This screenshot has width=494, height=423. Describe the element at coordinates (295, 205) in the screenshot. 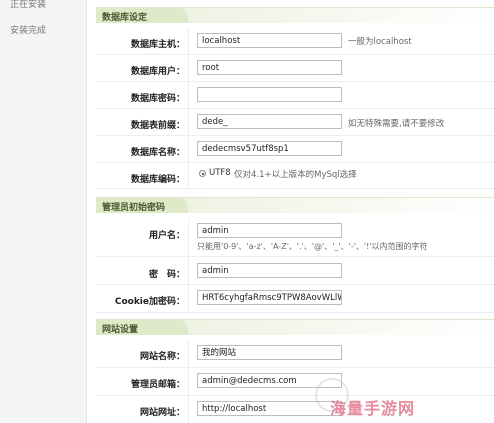

I see `section-header-admin: 管理员初始密码` at that location.